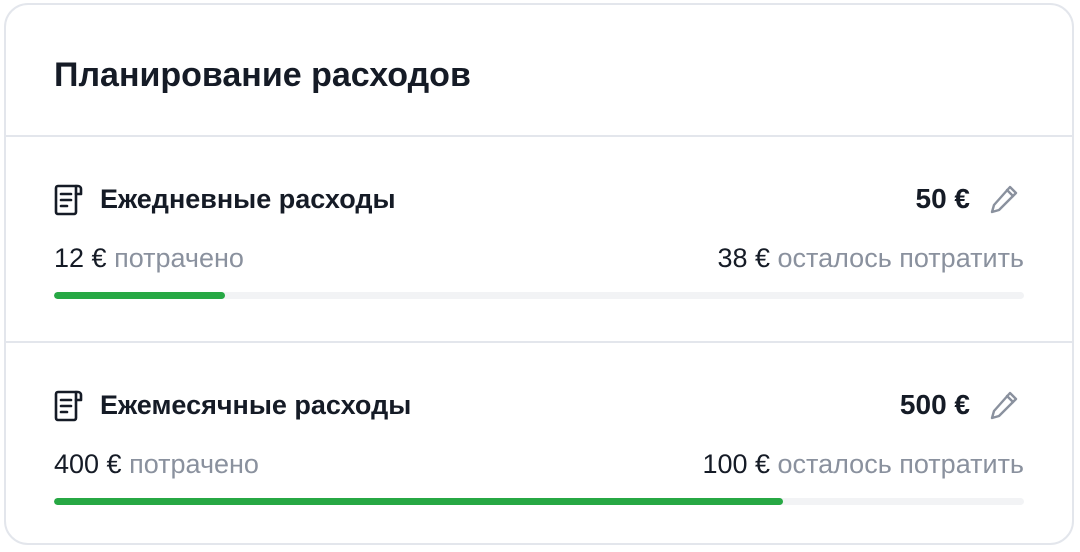 This screenshot has width=1080, height=552. Describe the element at coordinates (80, 257) in the screenshot. I see `spent-amount: 12 €` at that location.